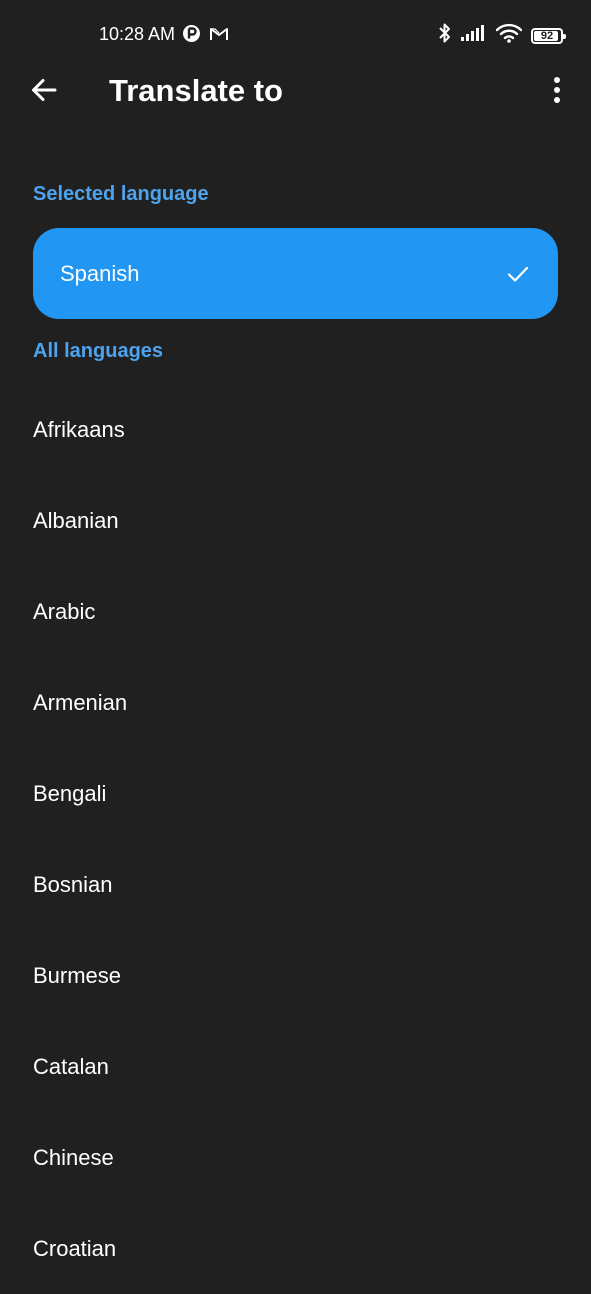 The image size is (591, 1294). What do you see at coordinates (295, 273) in the screenshot?
I see `selected-language-item: Spanish` at bounding box center [295, 273].